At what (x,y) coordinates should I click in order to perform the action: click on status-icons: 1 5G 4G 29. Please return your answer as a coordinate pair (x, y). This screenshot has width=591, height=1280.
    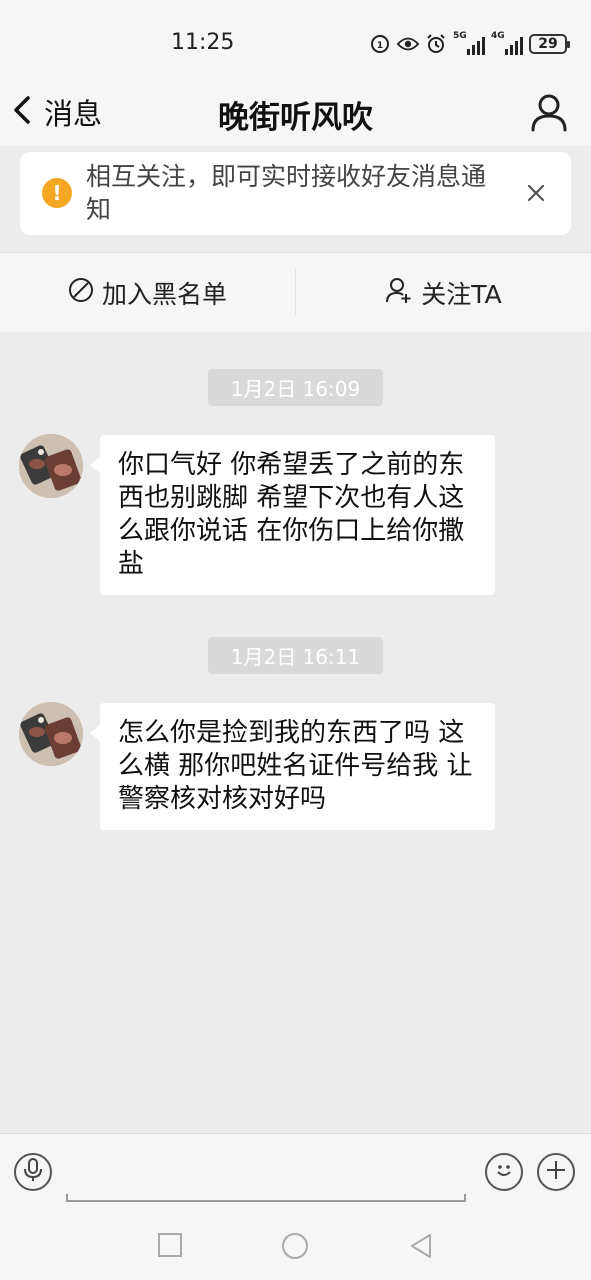
    Looking at the image, I should click on (469, 44).